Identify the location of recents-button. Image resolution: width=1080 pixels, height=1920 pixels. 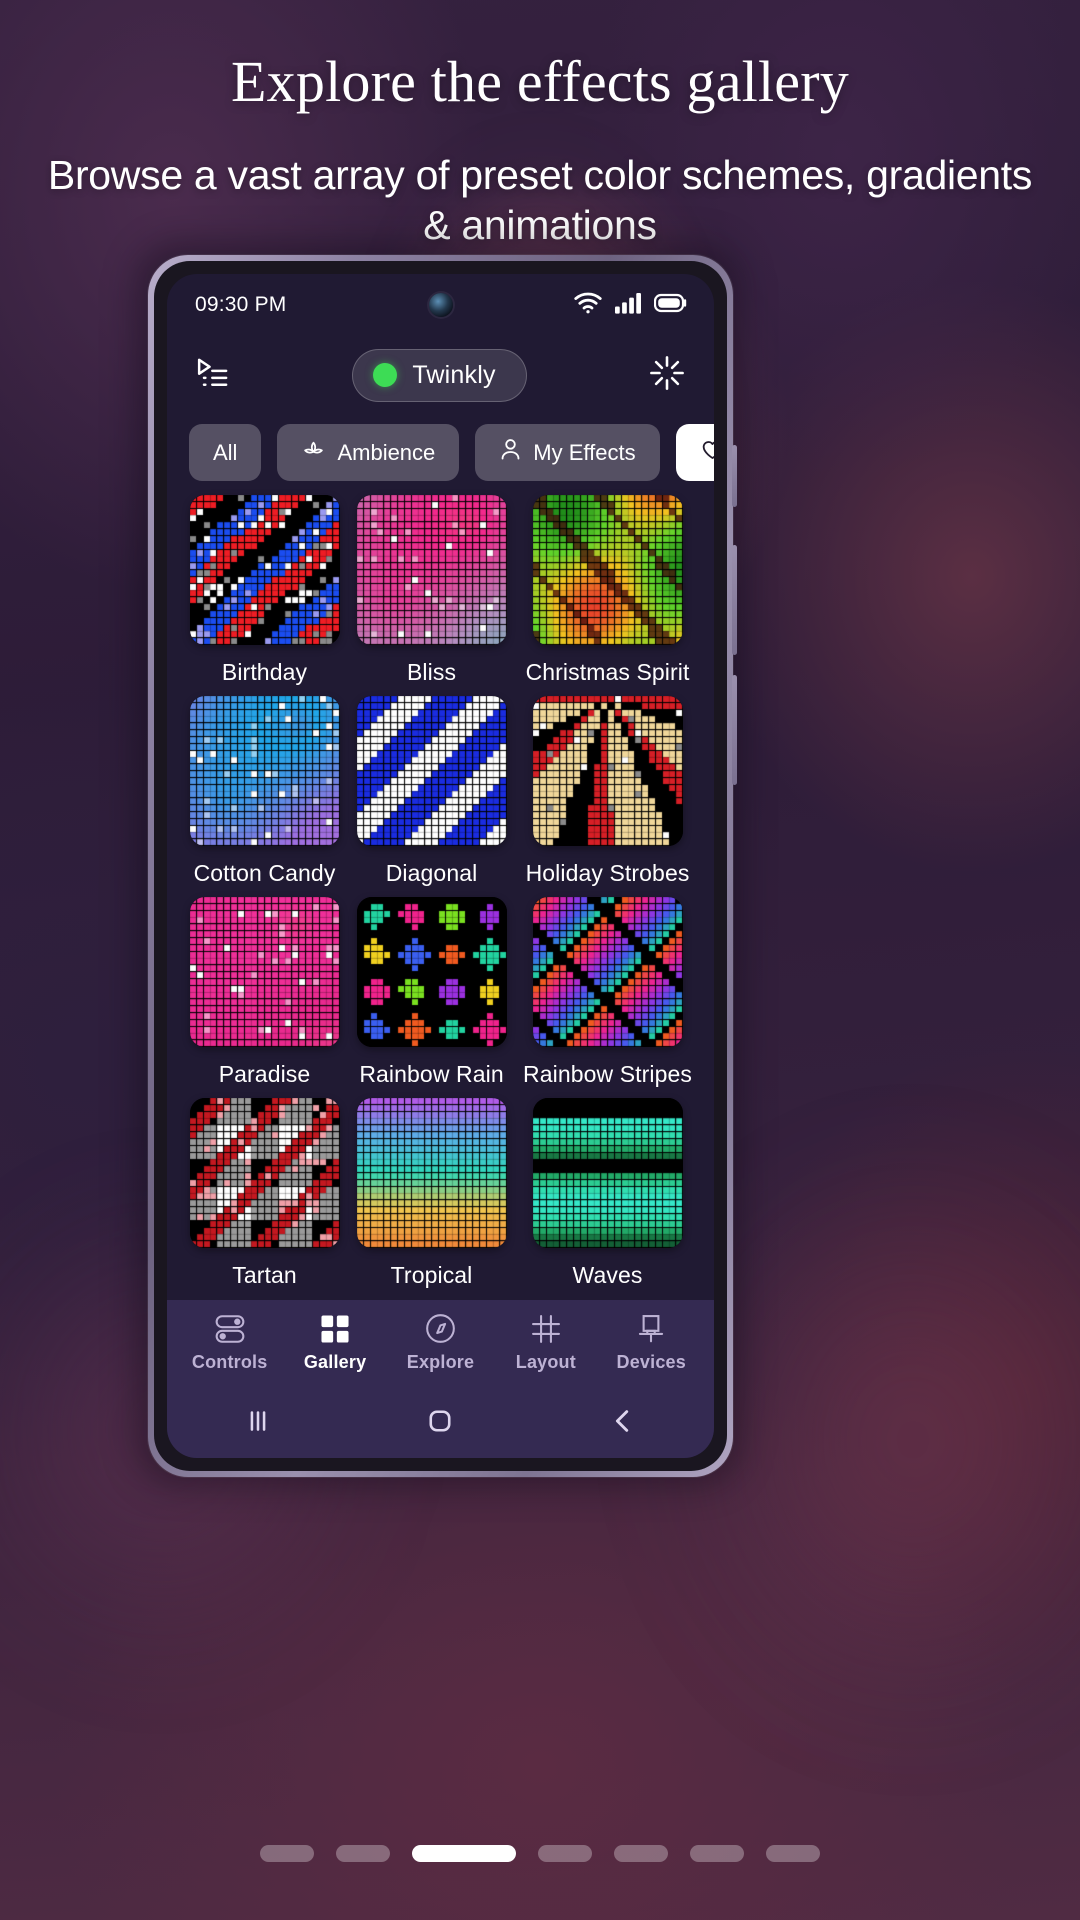
(258, 1421).